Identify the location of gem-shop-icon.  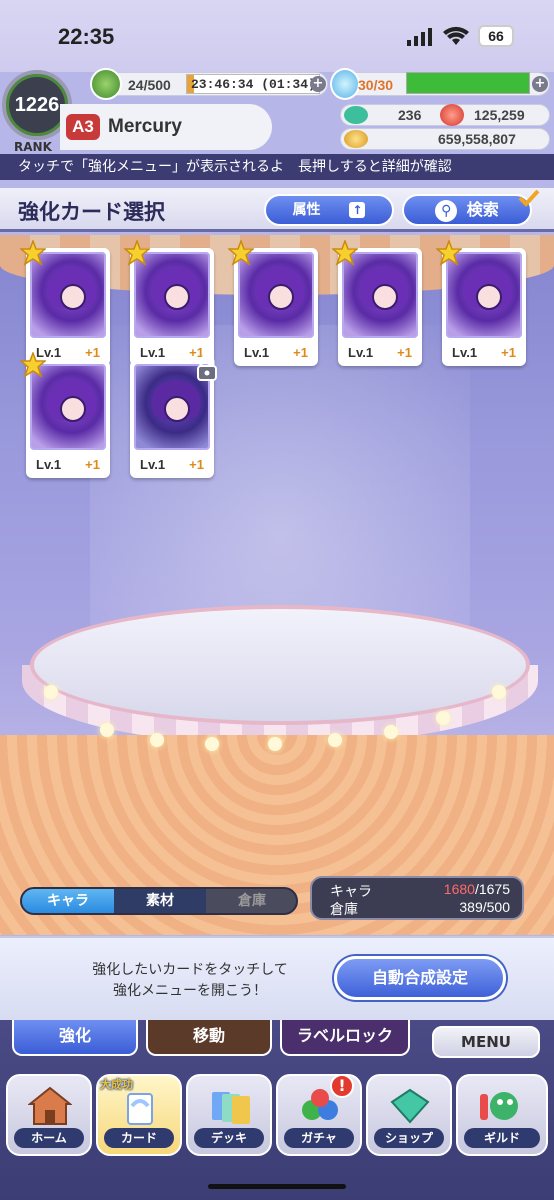
(410, 1106).